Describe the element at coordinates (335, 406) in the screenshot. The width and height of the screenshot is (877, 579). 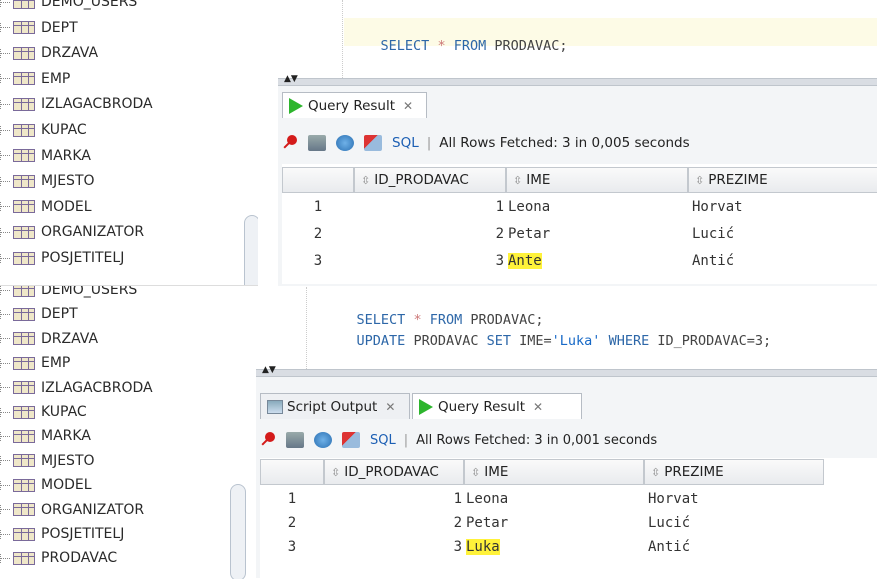
I see `tab-script-output: Script Output ✕` at that location.